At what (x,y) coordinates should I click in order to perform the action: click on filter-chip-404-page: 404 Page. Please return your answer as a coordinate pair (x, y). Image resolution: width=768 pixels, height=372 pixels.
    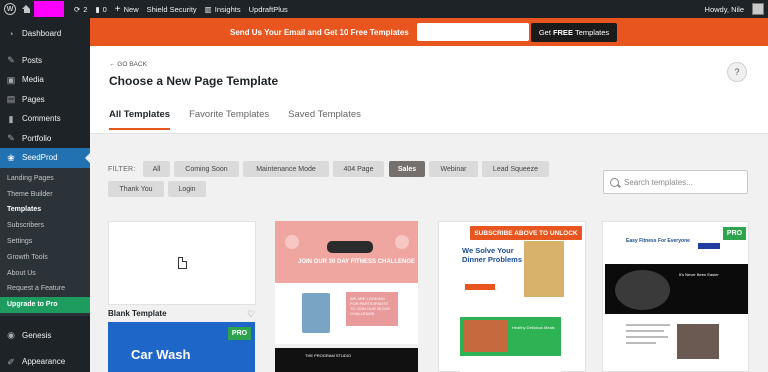
    Looking at the image, I should click on (358, 169).